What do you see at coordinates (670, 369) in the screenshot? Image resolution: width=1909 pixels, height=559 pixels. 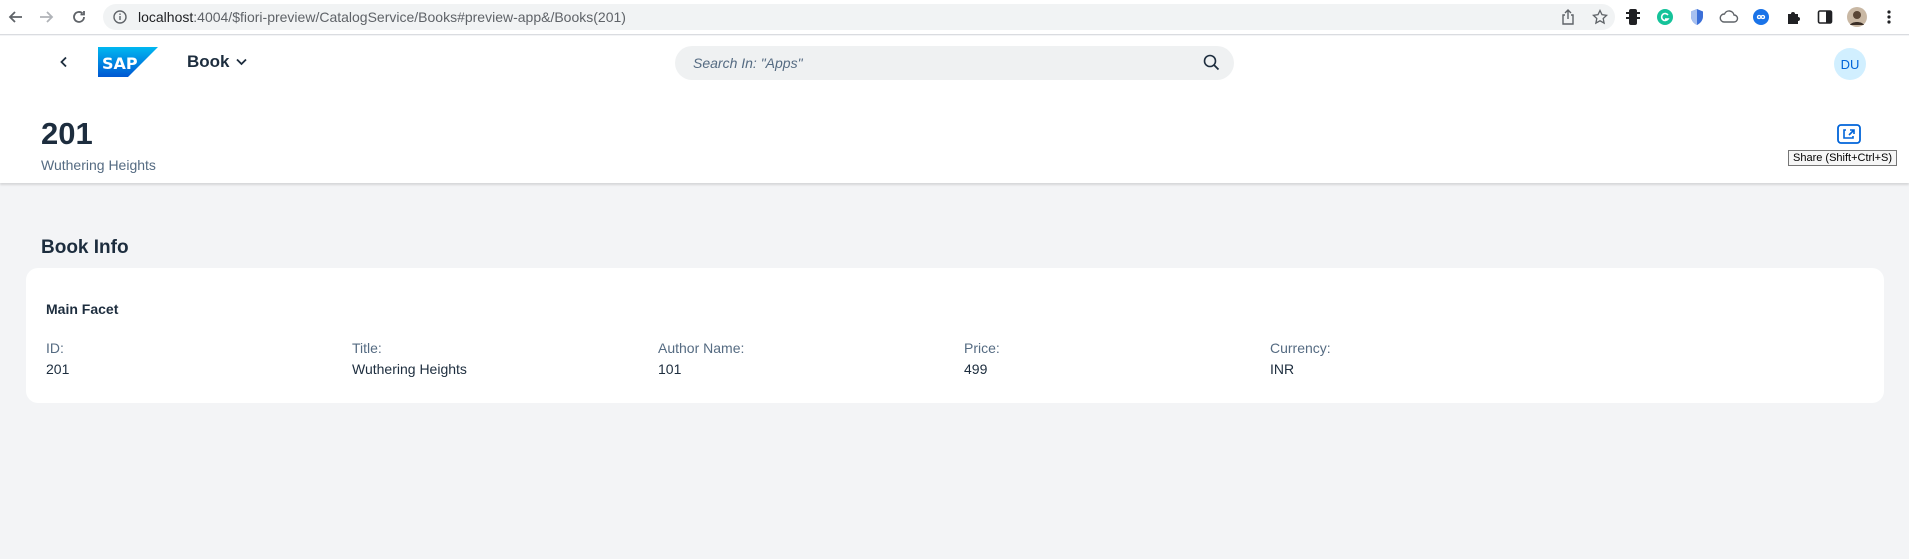 I see `field-value: 101` at bounding box center [670, 369].